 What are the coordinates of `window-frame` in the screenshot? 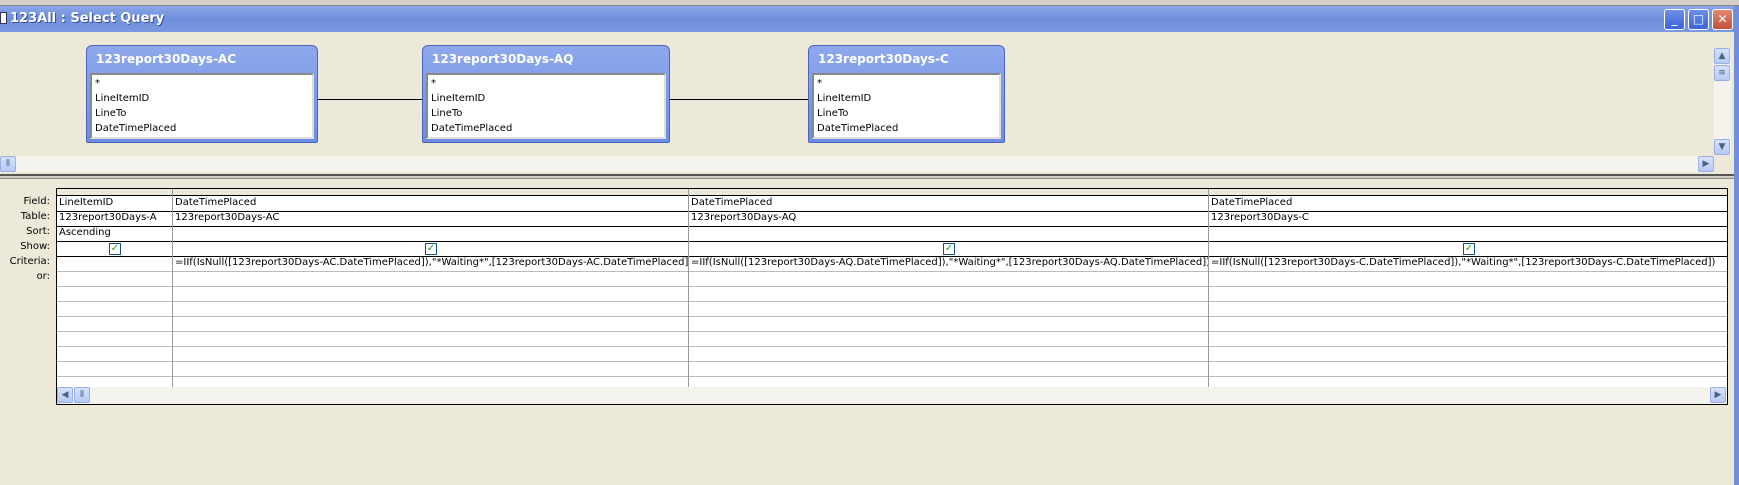 It's located at (1736, 245).